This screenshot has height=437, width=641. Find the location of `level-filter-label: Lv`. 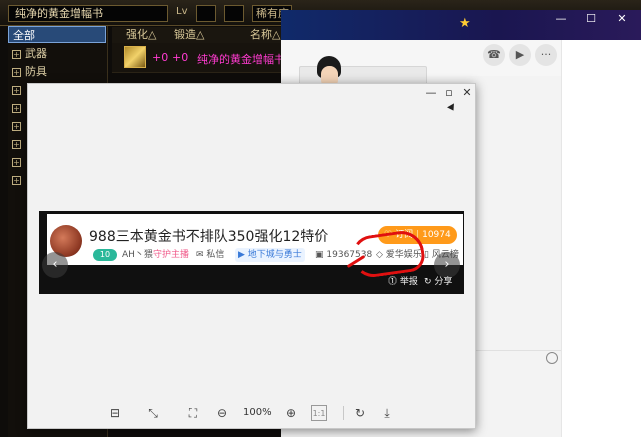

level-filter-label: Lv is located at coordinates (182, 11).